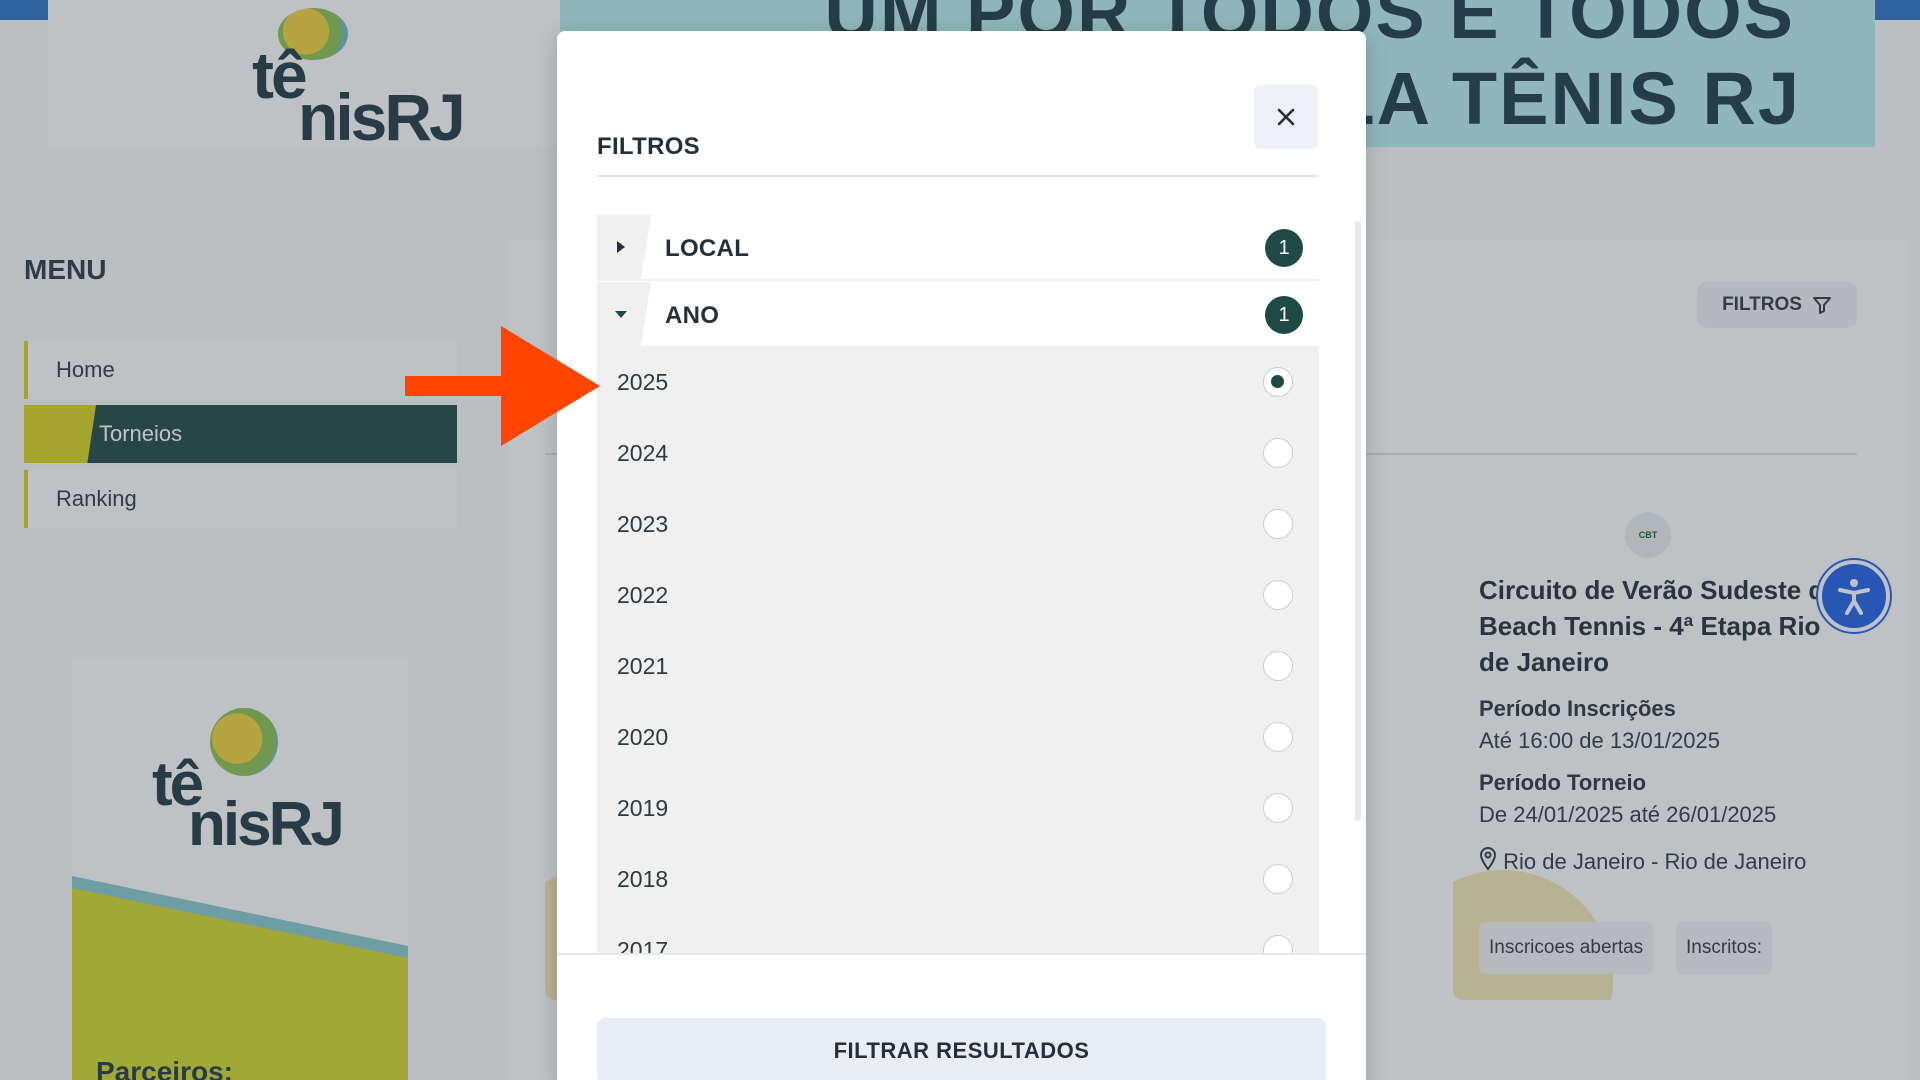 This screenshot has height=1080, width=1920. Describe the element at coordinates (980, 314) in the screenshot. I see `accordion-tab` at that location.